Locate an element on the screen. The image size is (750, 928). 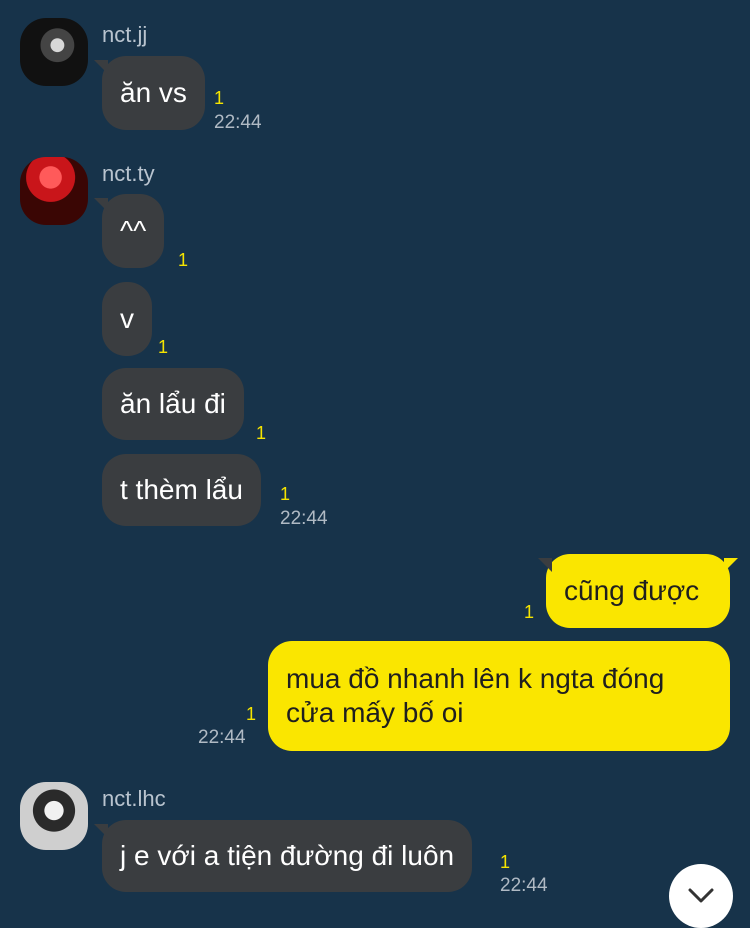
message-bubble: ăn lẩu đi is located at coordinates (173, 404).